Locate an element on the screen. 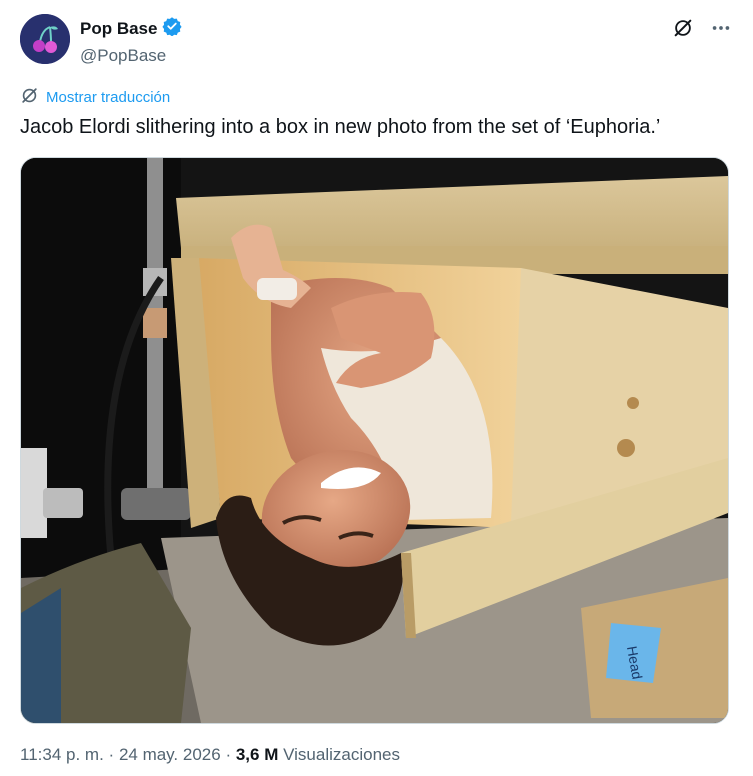 This screenshot has width=753, height=776. show-translation-label: Mostrar traducción is located at coordinates (108, 97).